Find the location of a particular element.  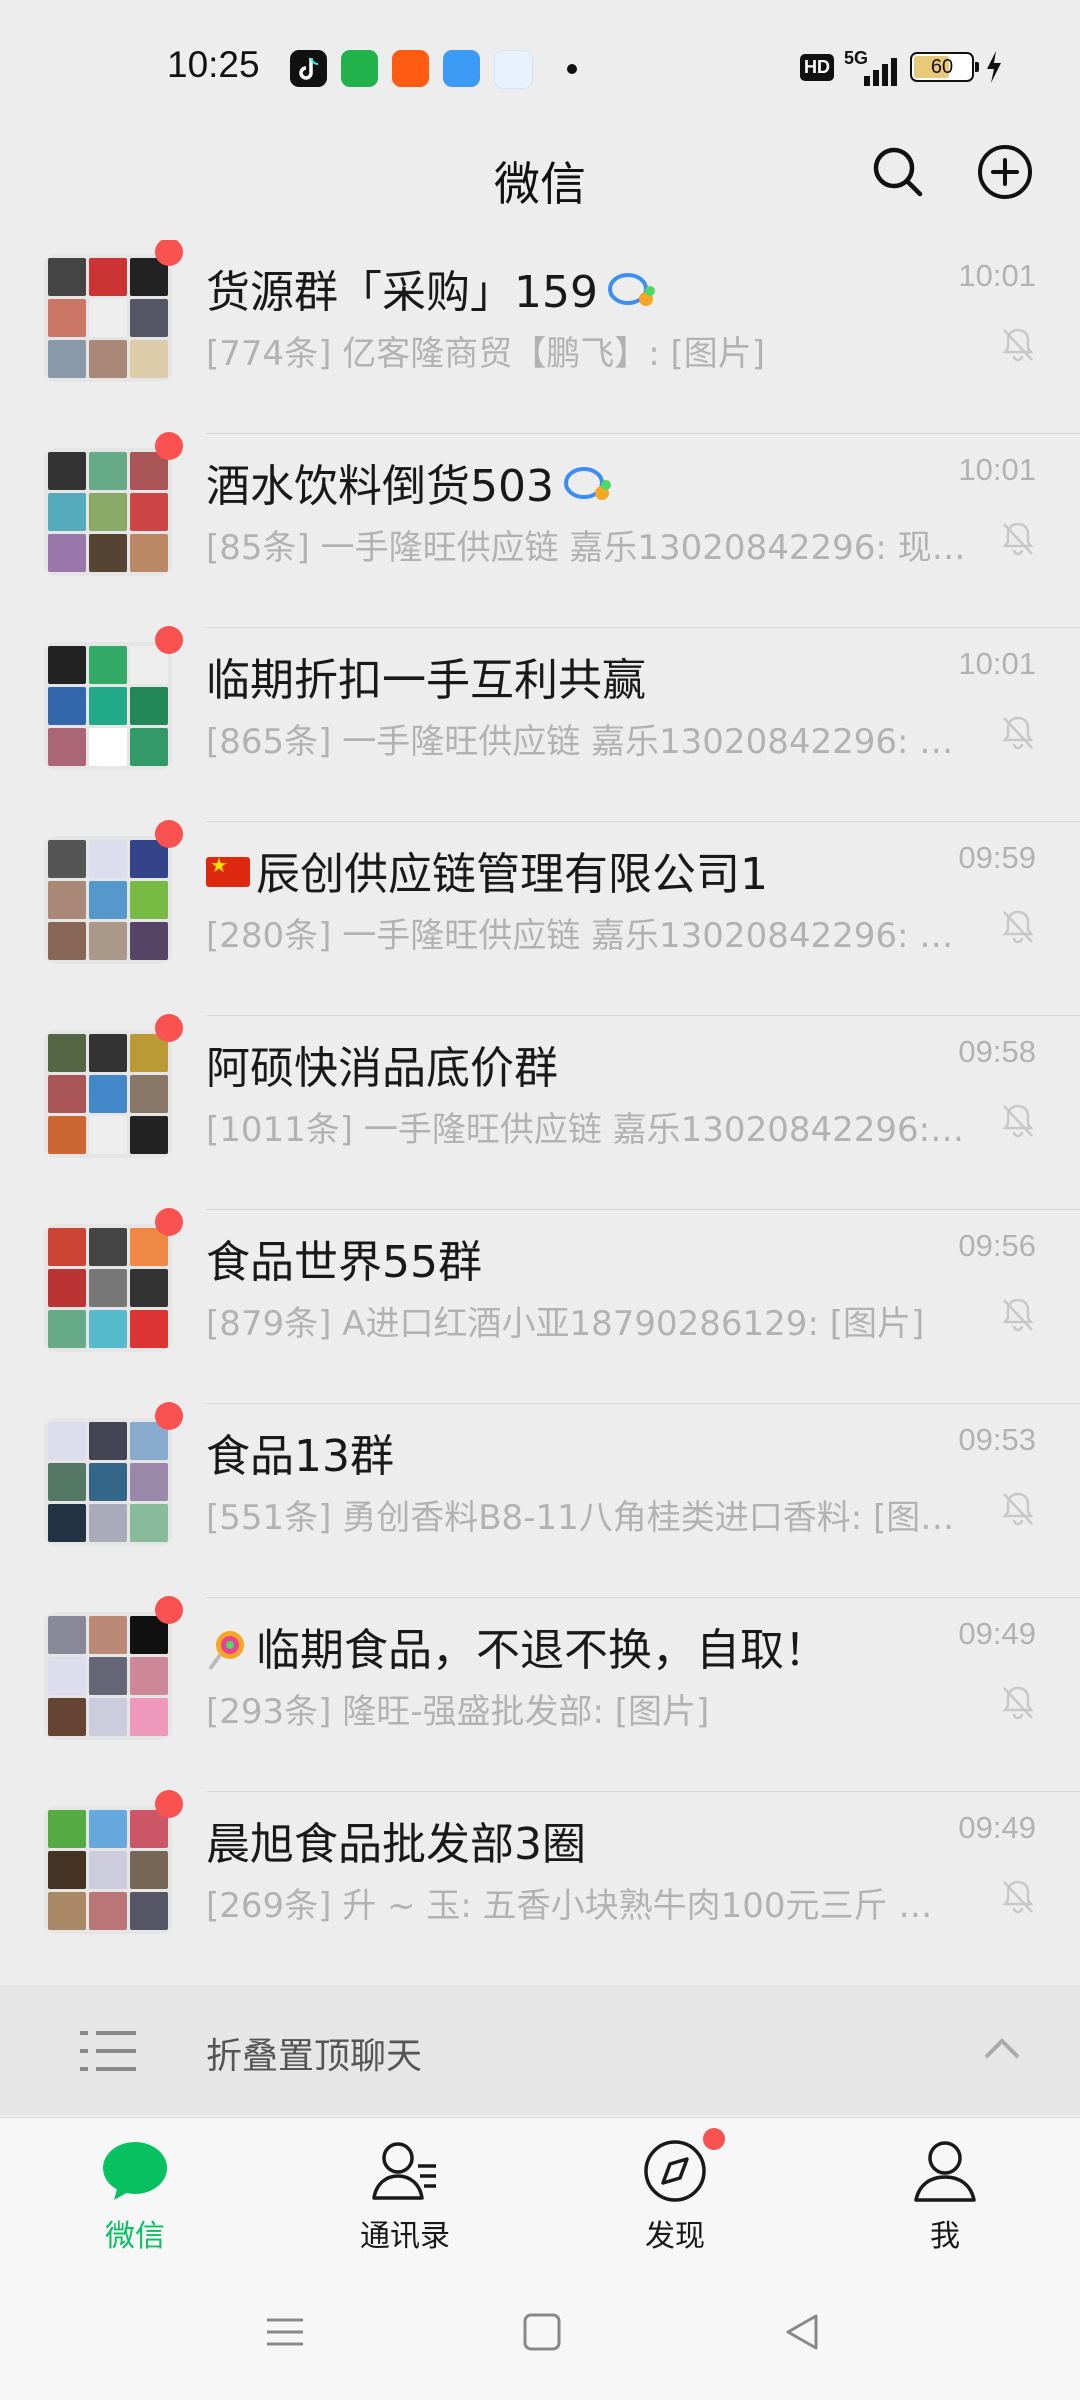

tab-label: 微信 is located at coordinates (135, 2236).